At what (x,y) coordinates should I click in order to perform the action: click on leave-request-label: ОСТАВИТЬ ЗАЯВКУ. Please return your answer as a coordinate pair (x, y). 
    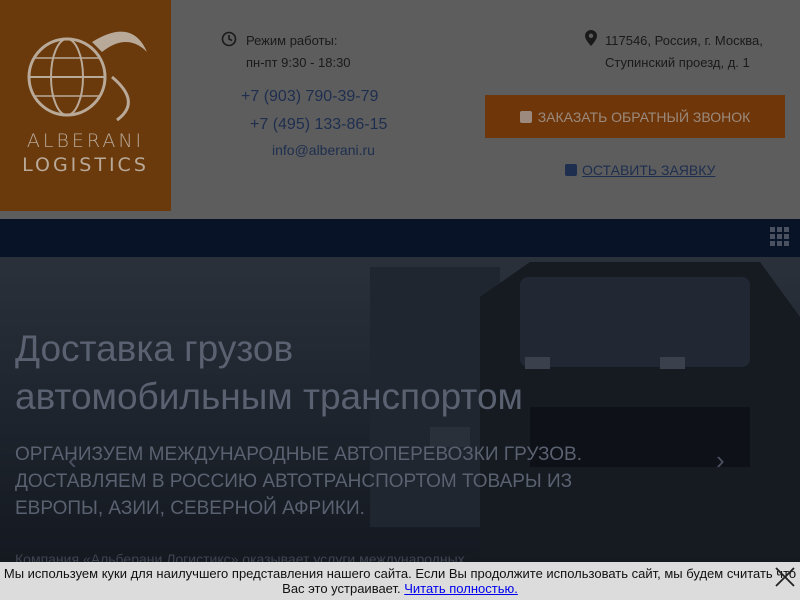
    Looking at the image, I should click on (649, 170).